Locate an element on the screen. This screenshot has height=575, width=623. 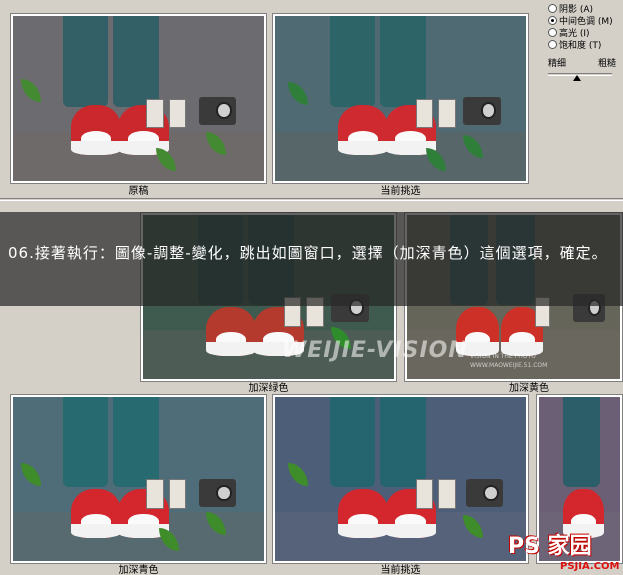
watermark-sub-line-1: VISION IN THE PHOTO is located at coordinates (503, 356).